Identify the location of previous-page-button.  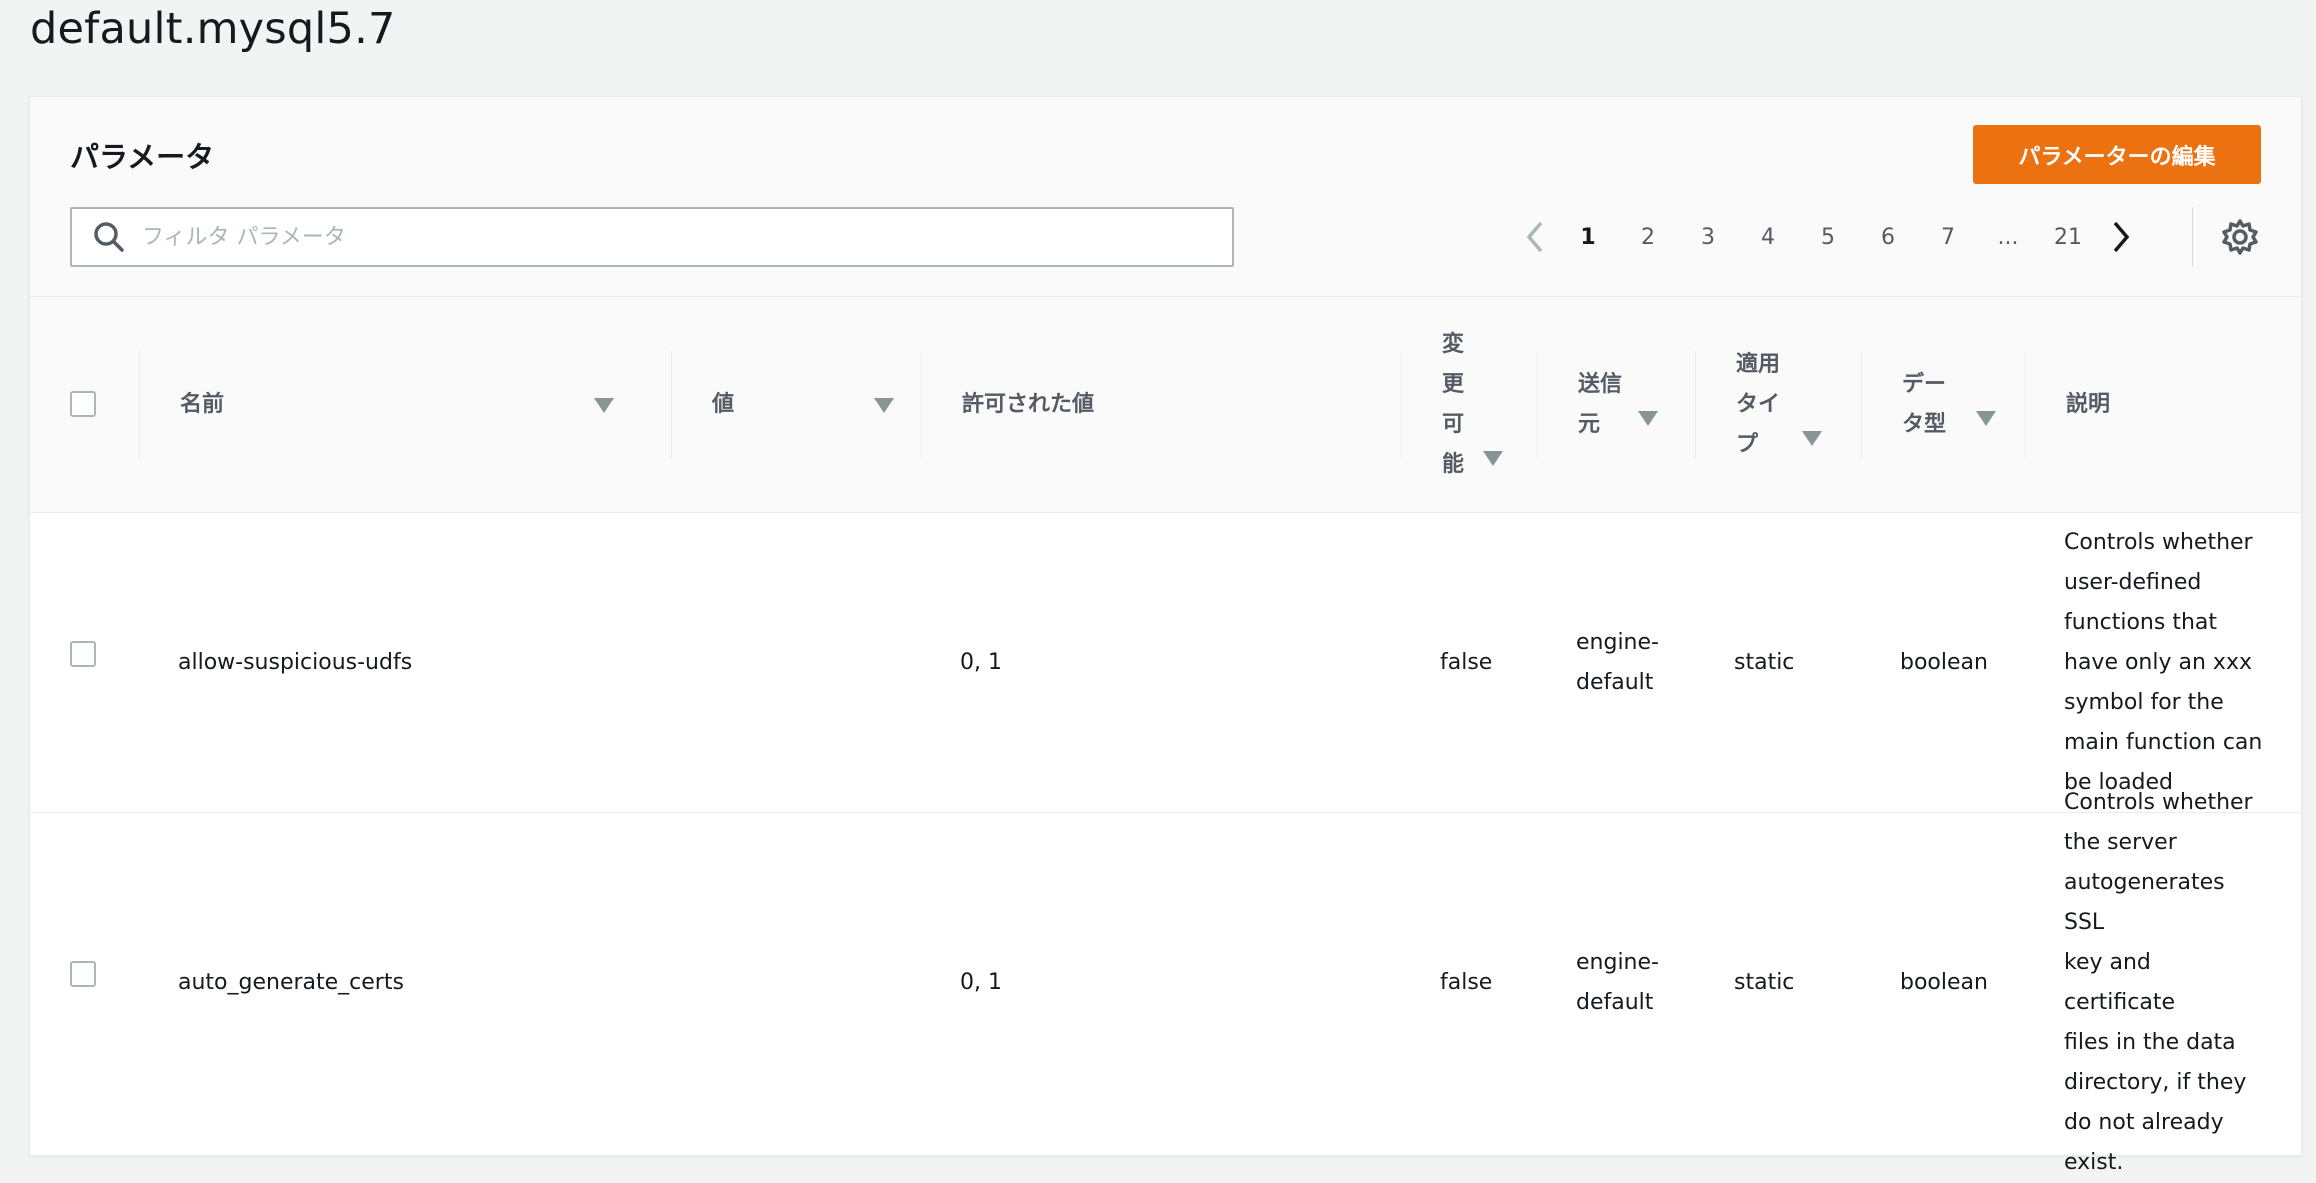
(1535, 237).